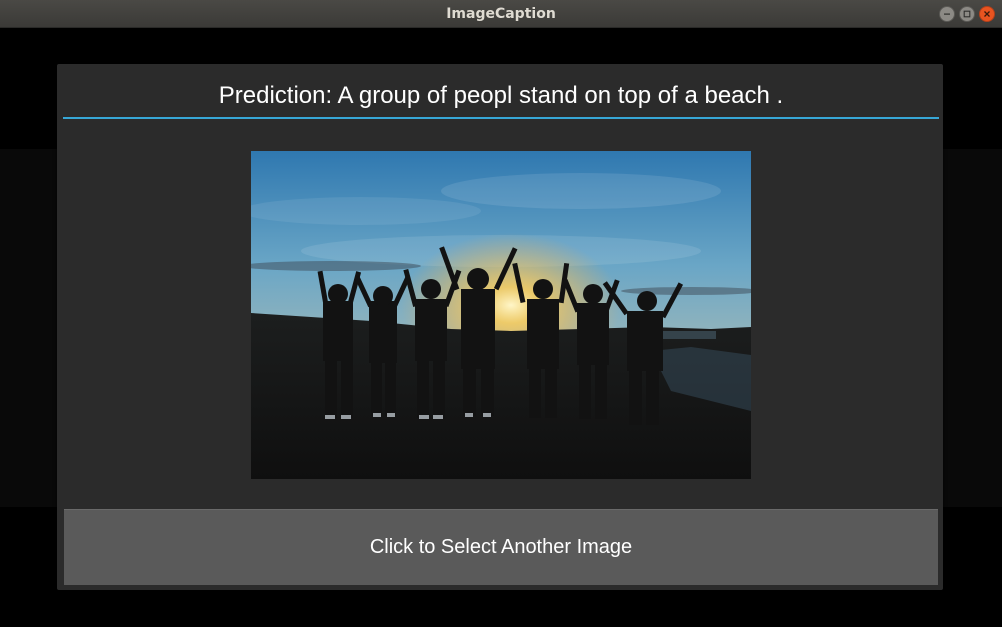  I want to click on close-button, so click(987, 14).